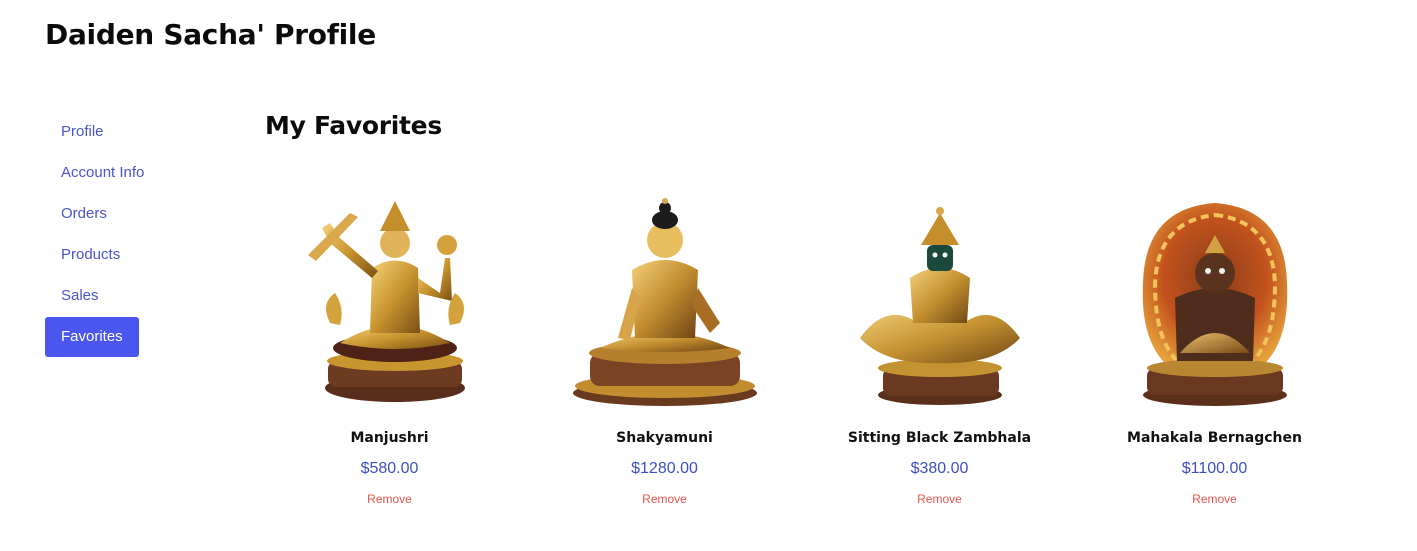  I want to click on favorite-card: Manjushri $580.00 Remove, so click(389, 339).